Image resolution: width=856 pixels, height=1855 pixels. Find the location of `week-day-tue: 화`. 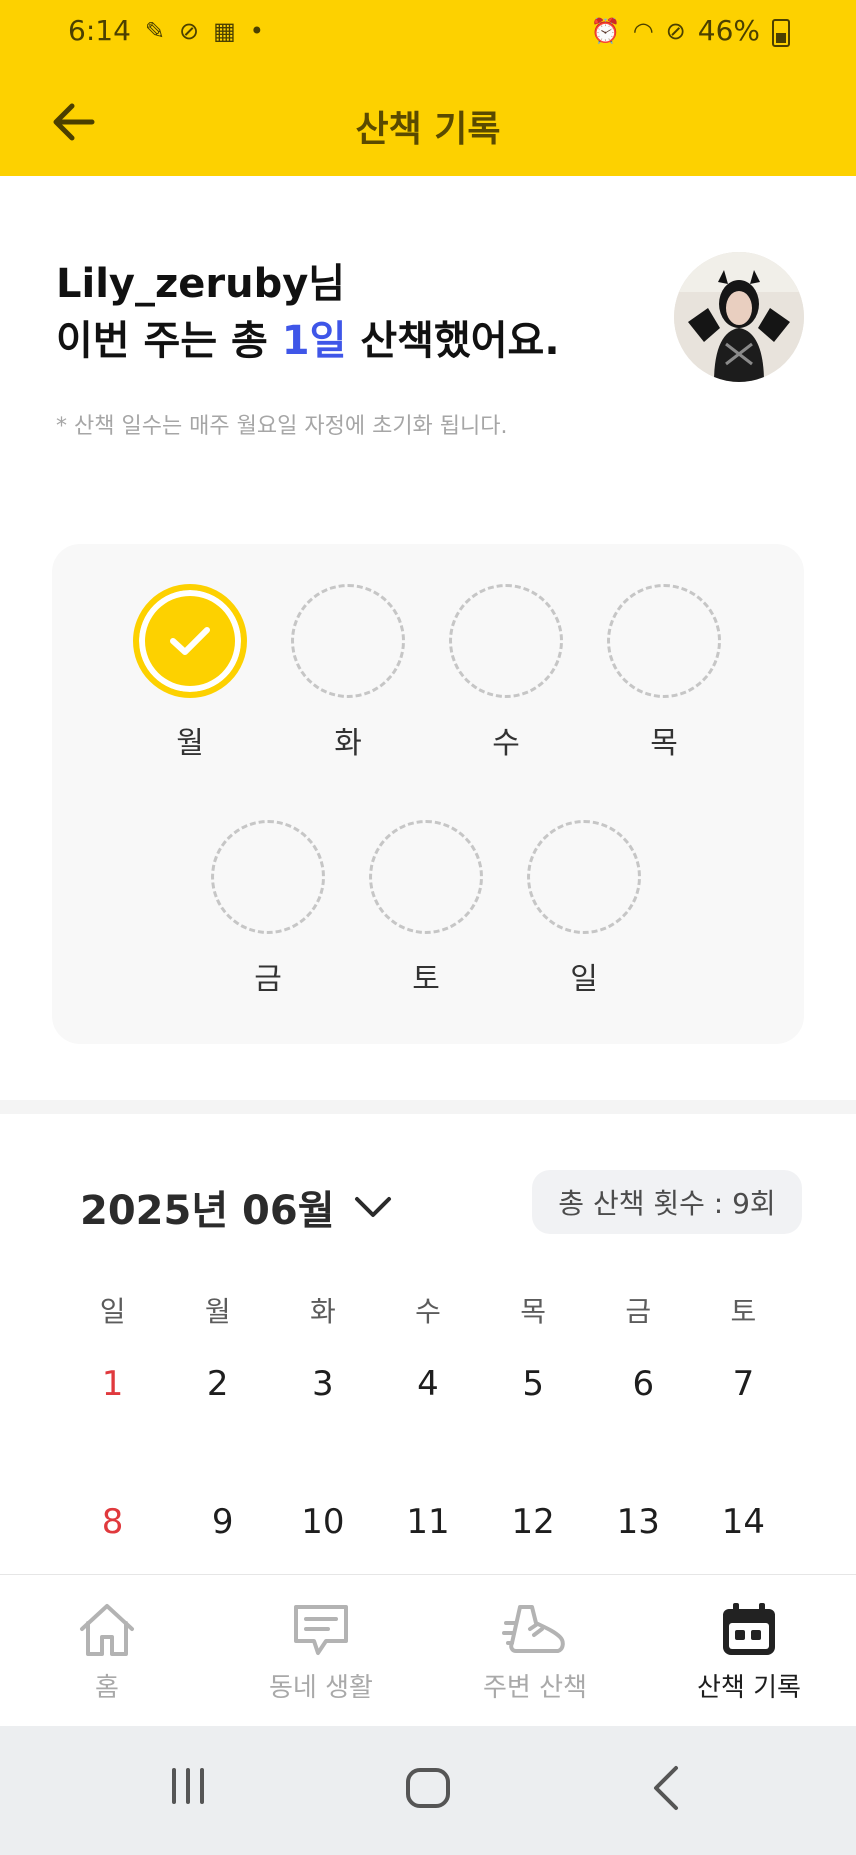

week-day-tue: 화 is located at coordinates (348, 673).